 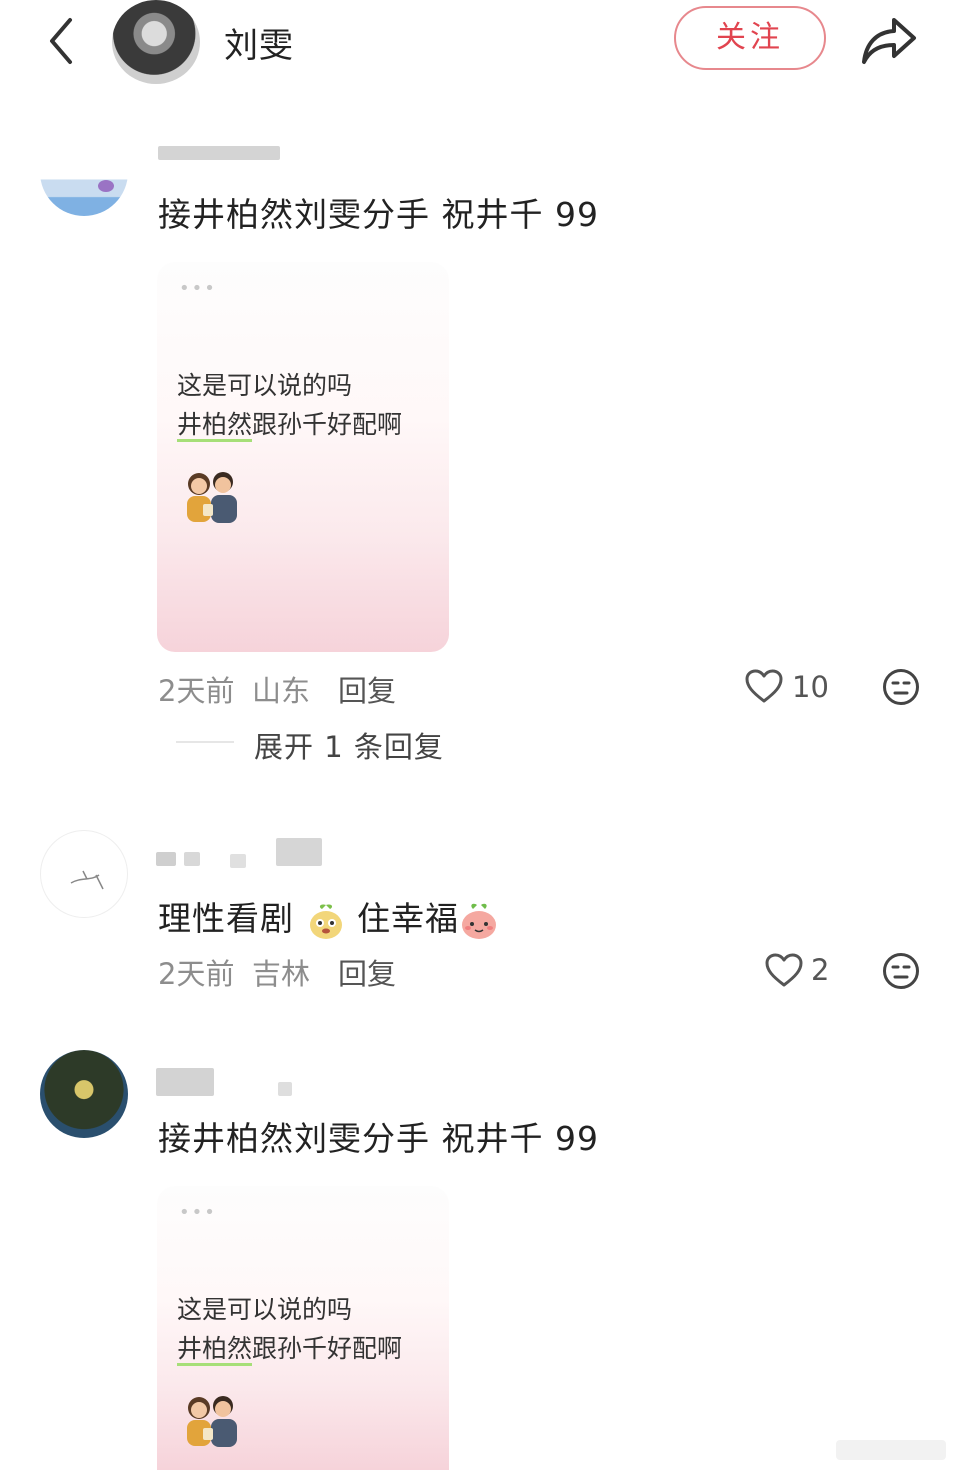 What do you see at coordinates (889, 40) in the screenshot?
I see `share-icon` at bounding box center [889, 40].